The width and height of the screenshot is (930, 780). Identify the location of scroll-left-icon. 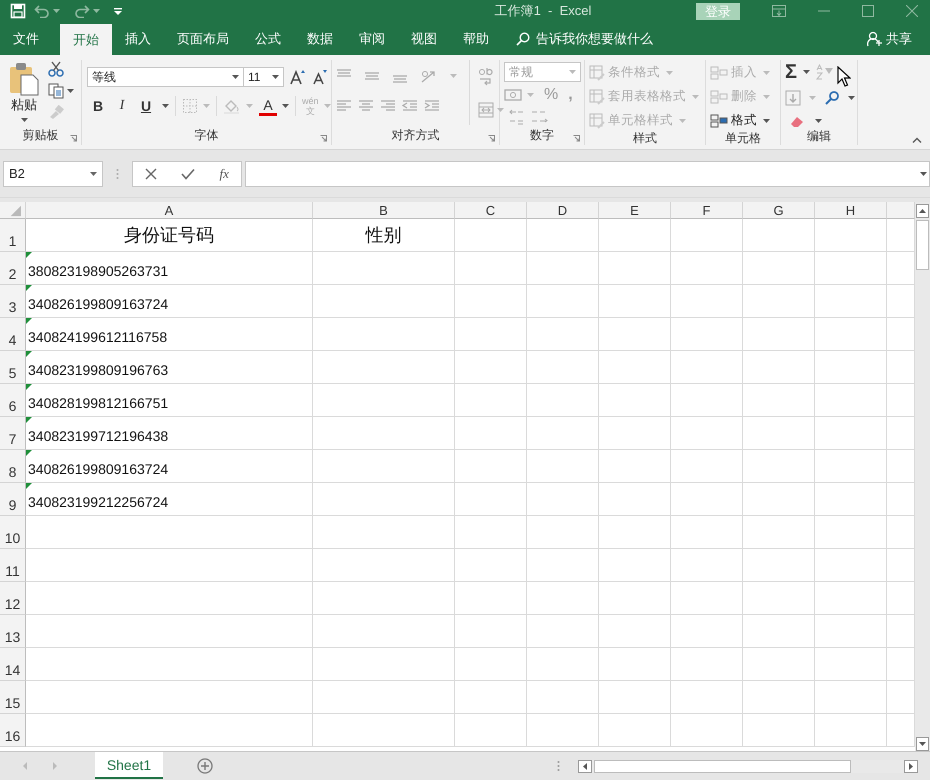
(585, 766).